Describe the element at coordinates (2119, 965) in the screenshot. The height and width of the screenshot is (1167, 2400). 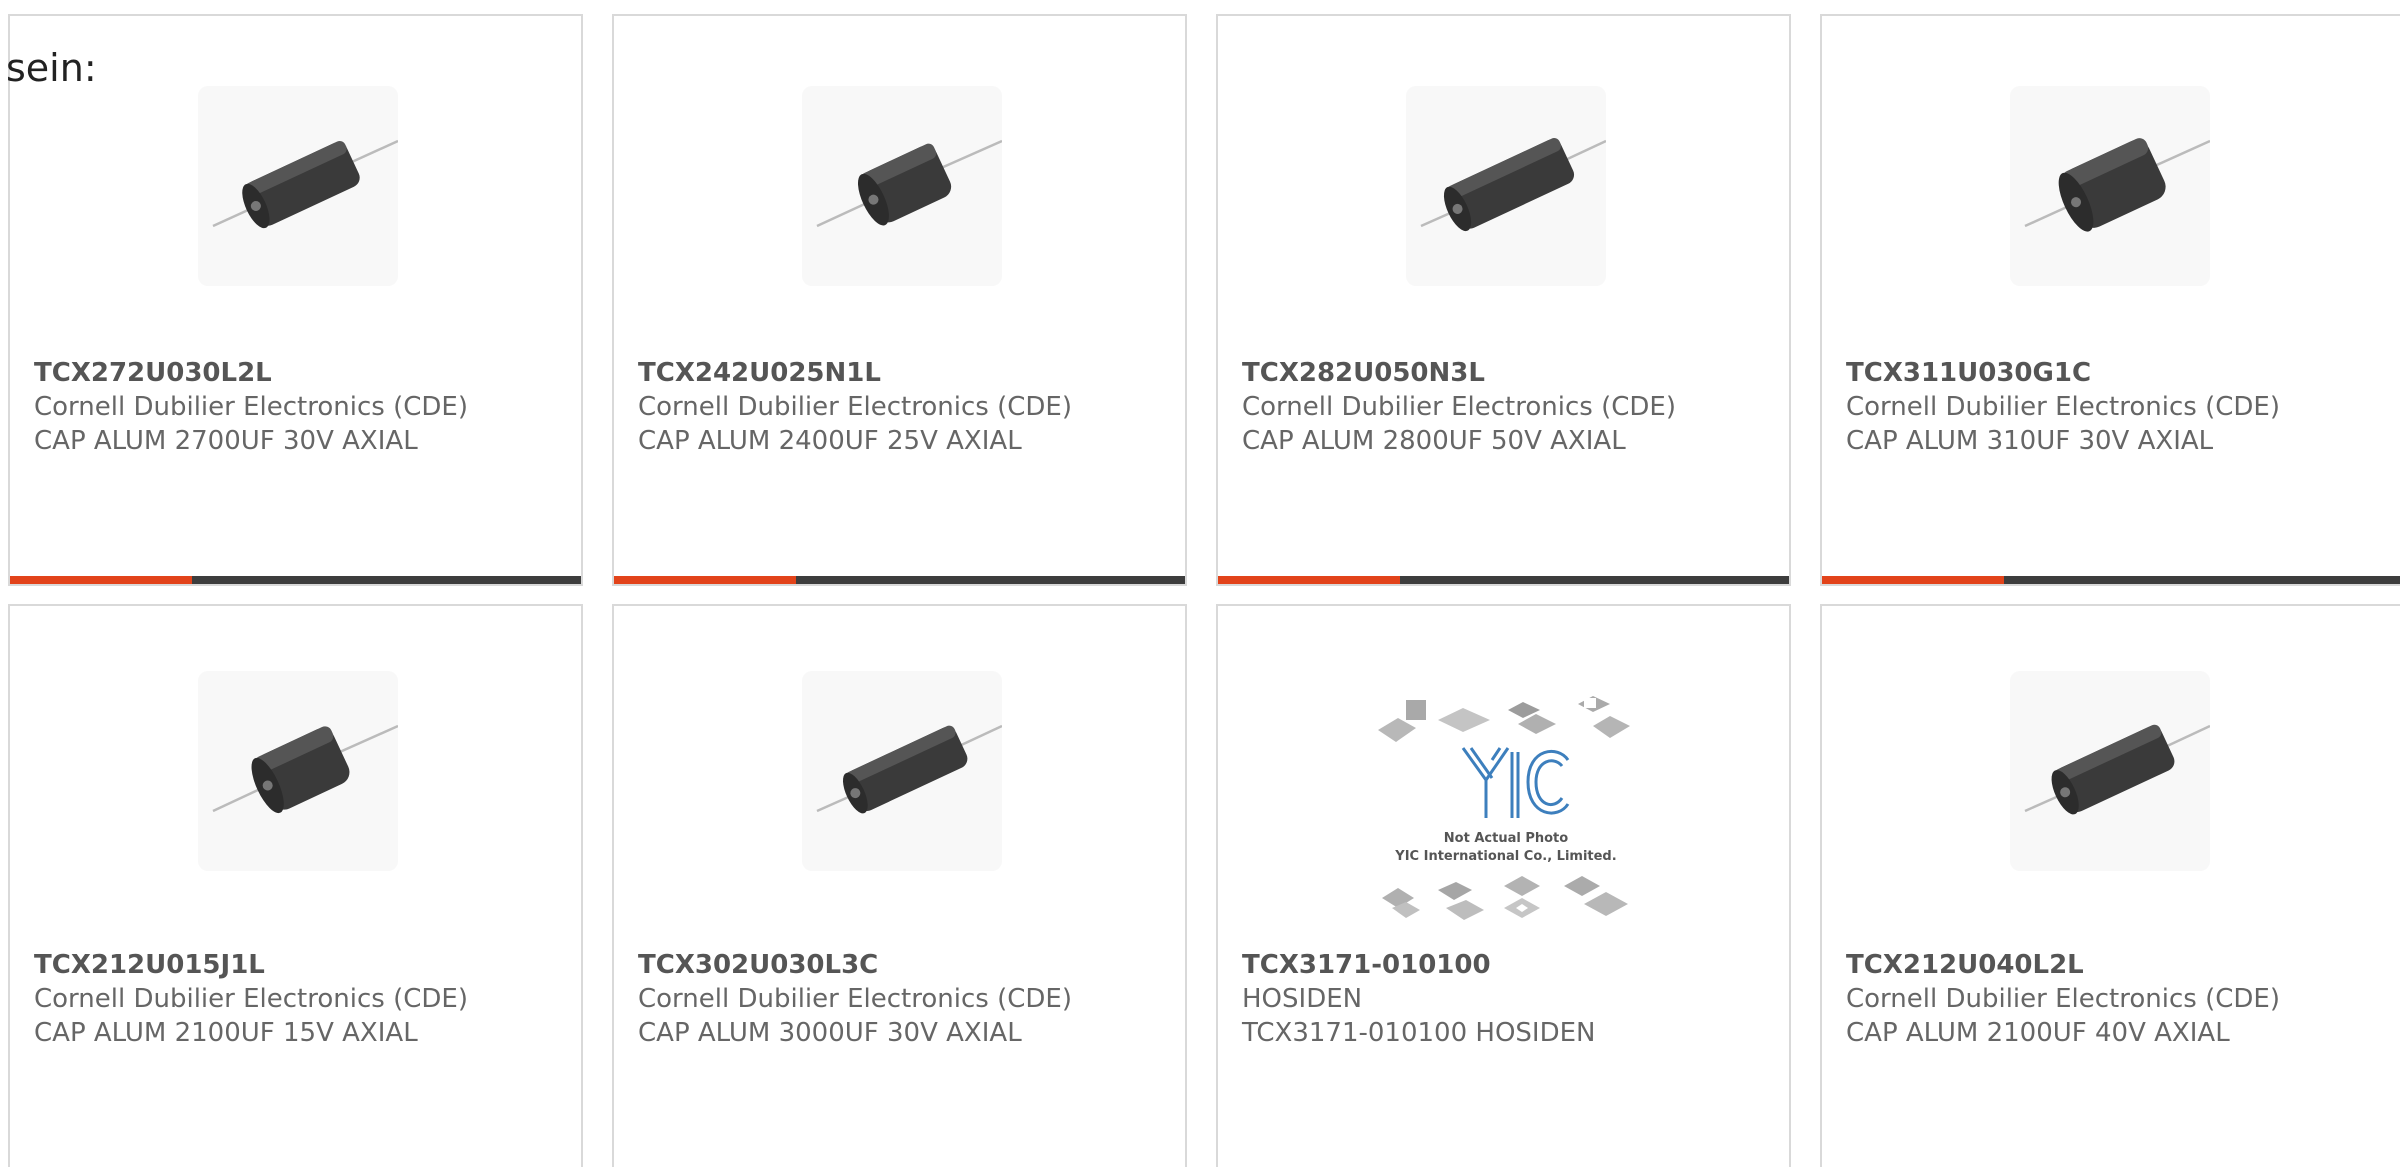
I see `part-number: TCX212U040L2L` at that location.